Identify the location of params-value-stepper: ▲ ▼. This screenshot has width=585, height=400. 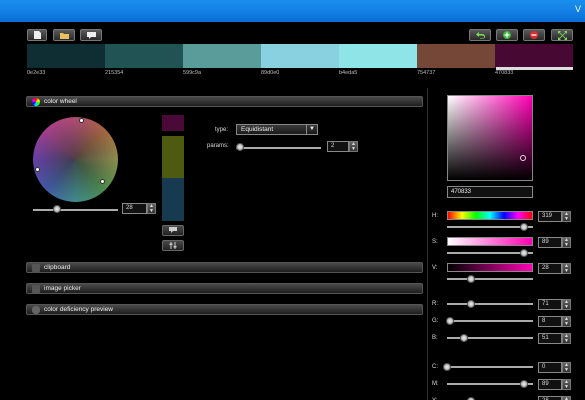
(353, 146).